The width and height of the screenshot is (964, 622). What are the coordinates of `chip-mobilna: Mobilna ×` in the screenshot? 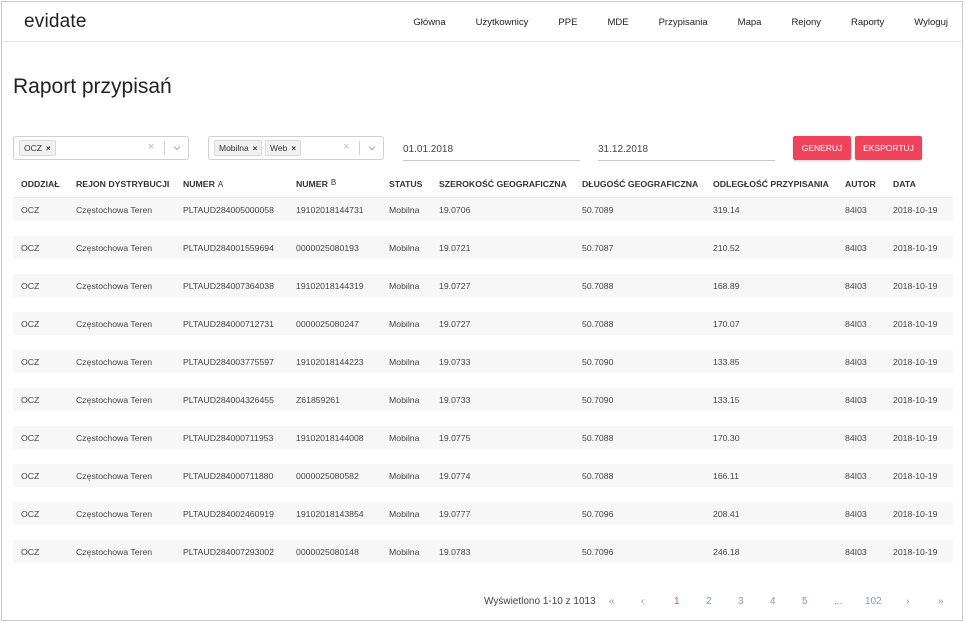 It's located at (238, 148).